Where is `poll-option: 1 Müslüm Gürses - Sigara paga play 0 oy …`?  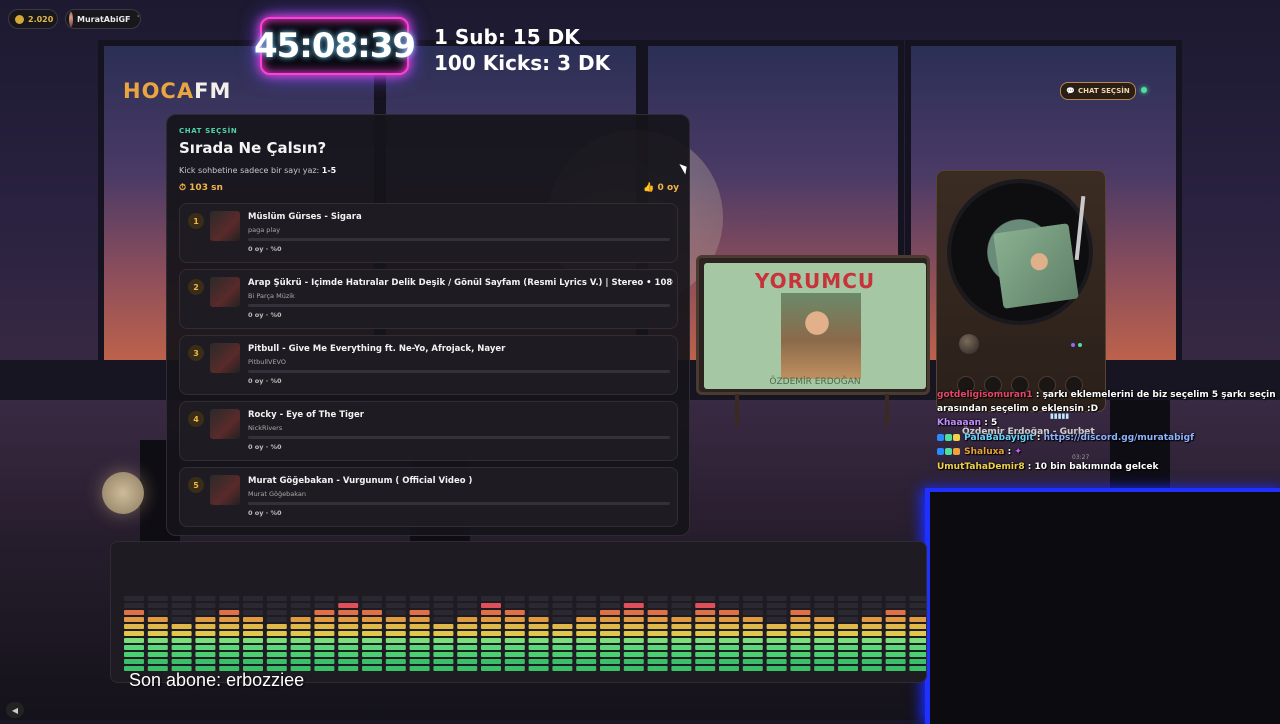
poll-option: 1 Müslüm Gürses - Sigara paga play 0 oy … is located at coordinates (428, 233).